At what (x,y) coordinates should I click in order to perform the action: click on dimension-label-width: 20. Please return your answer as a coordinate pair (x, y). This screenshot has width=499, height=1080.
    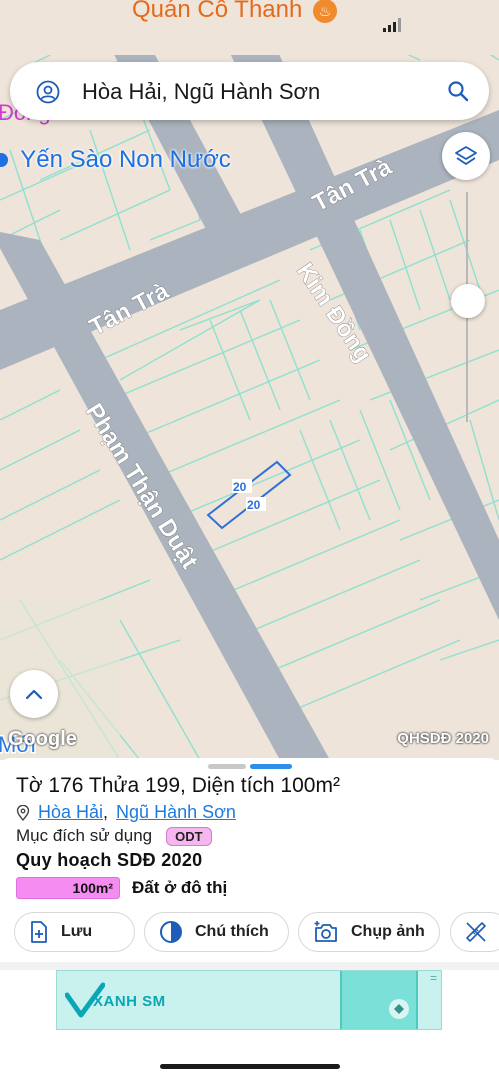
    Looking at the image, I should click on (240, 487).